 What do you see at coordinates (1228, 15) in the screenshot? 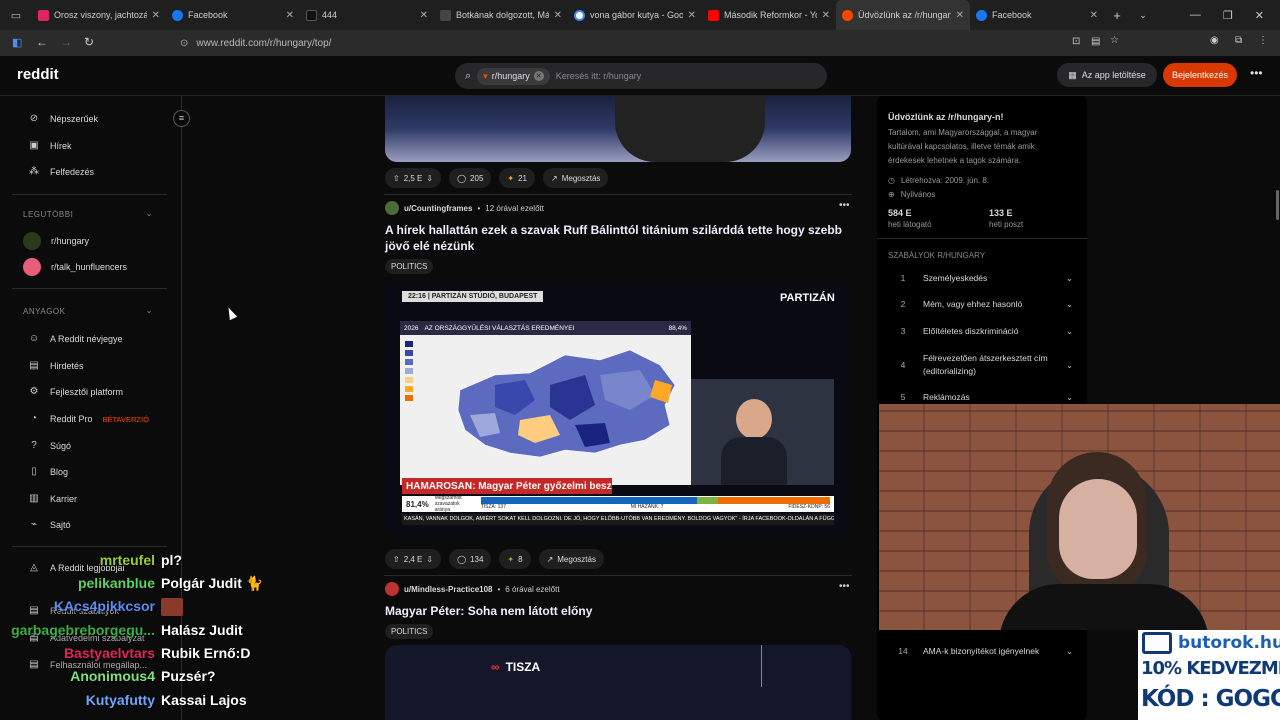
I see `restore-icon: ❐` at bounding box center [1228, 15].